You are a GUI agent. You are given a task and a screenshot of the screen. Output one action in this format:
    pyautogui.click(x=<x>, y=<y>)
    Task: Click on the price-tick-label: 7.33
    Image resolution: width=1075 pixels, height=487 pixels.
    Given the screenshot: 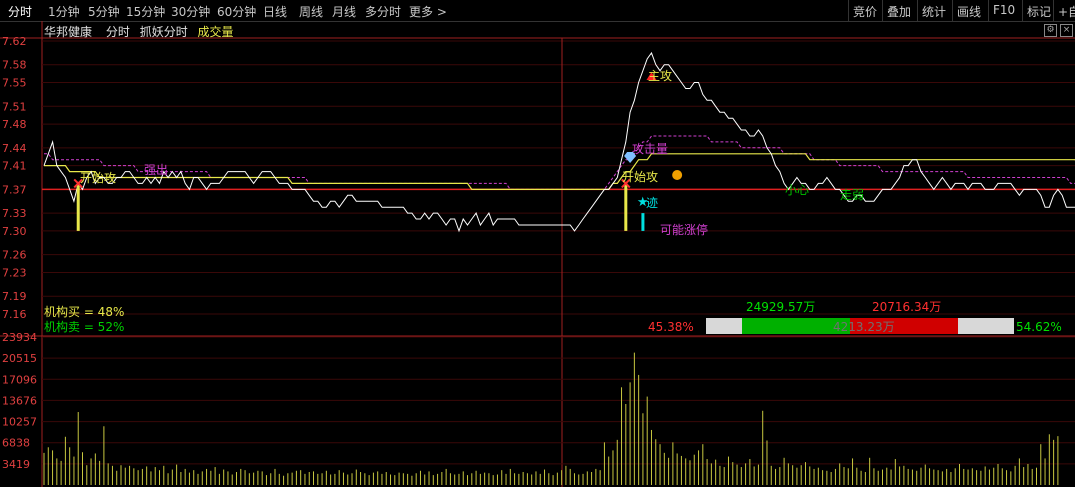 What is the action you would take?
    pyautogui.click(x=14, y=213)
    